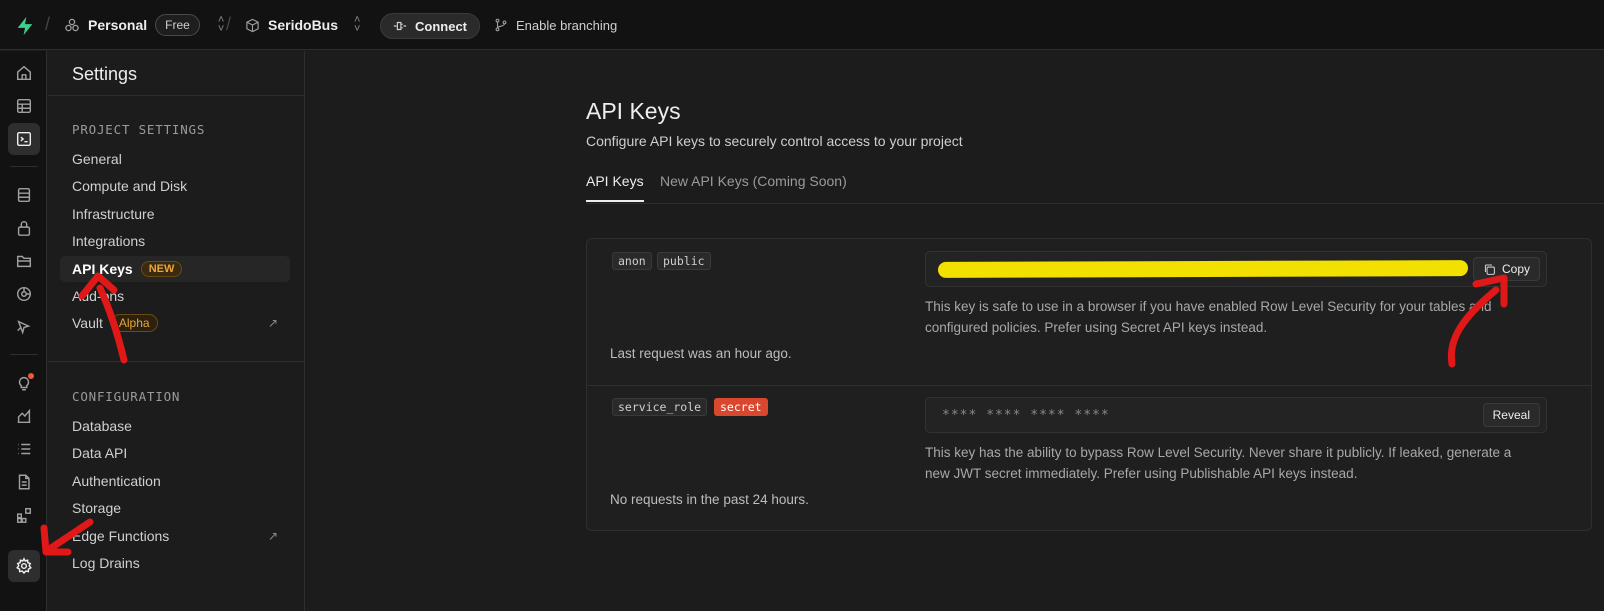 The width and height of the screenshot is (1604, 611). What do you see at coordinates (24, 566) in the screenshot?
I see `settings-gear-icon` at bounding box center [24, 566].